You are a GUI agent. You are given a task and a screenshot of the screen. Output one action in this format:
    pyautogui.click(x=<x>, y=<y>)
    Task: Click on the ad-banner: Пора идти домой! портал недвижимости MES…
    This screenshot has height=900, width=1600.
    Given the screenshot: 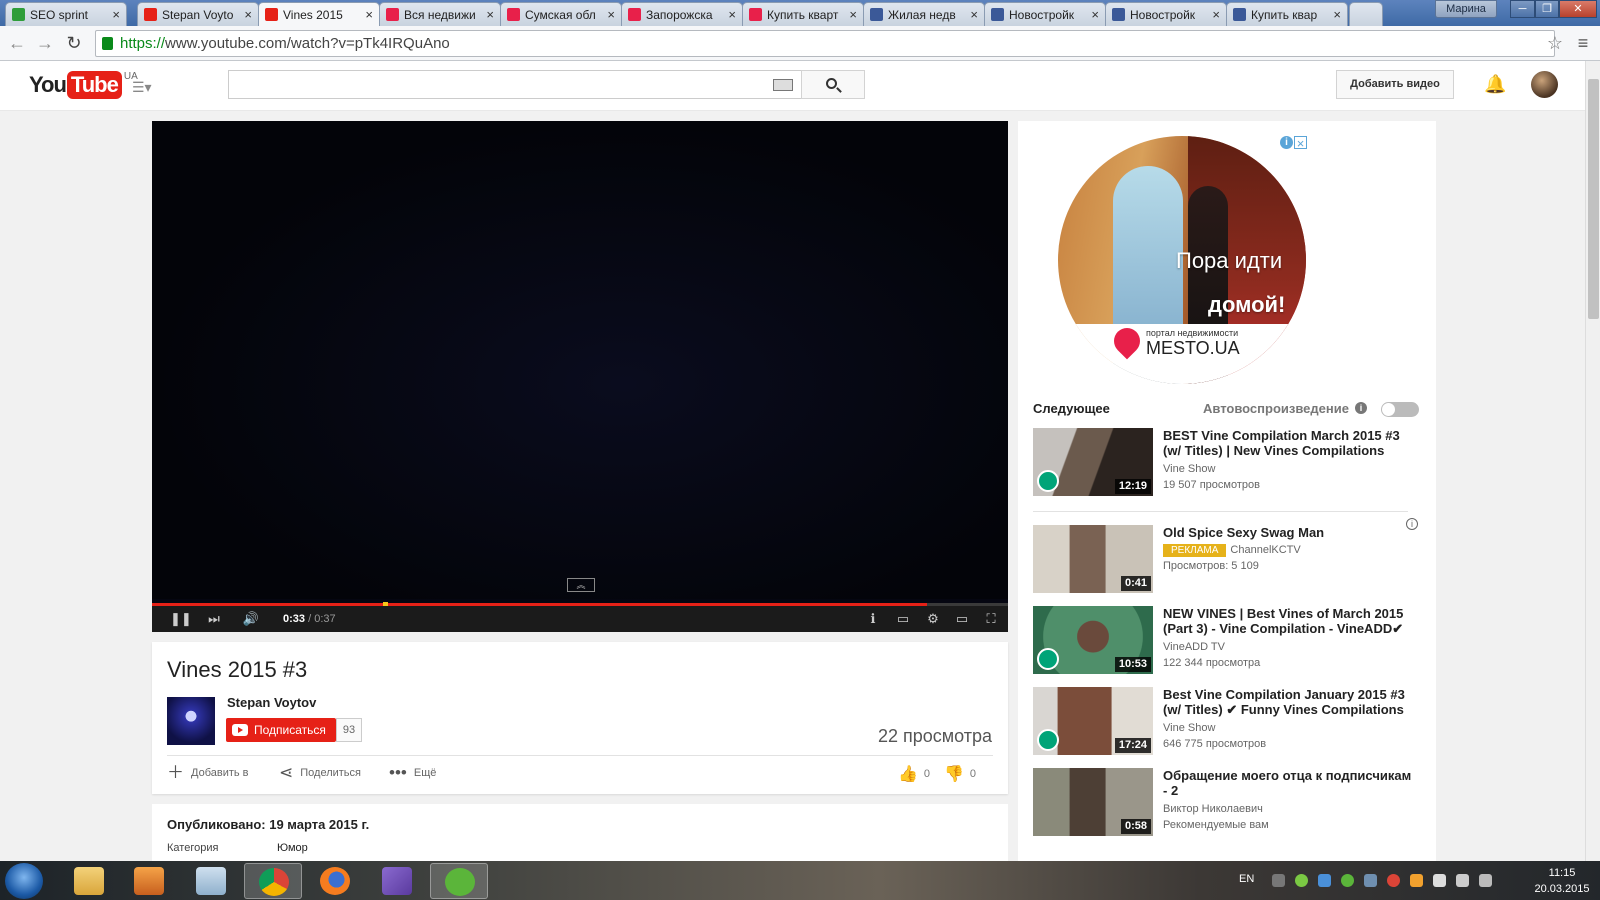 What is the action you would take?
    pyautogui.click(x=1182, y=260)
    